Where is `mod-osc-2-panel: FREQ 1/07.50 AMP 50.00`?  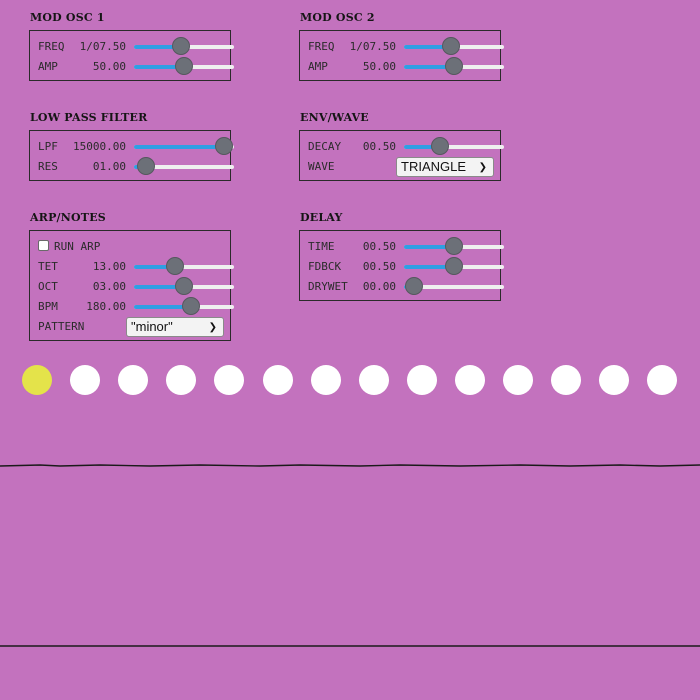
mod-osc-2-panel: FREQ 1/07.50 AMP 50.00 is located at coordinates (401, 55).